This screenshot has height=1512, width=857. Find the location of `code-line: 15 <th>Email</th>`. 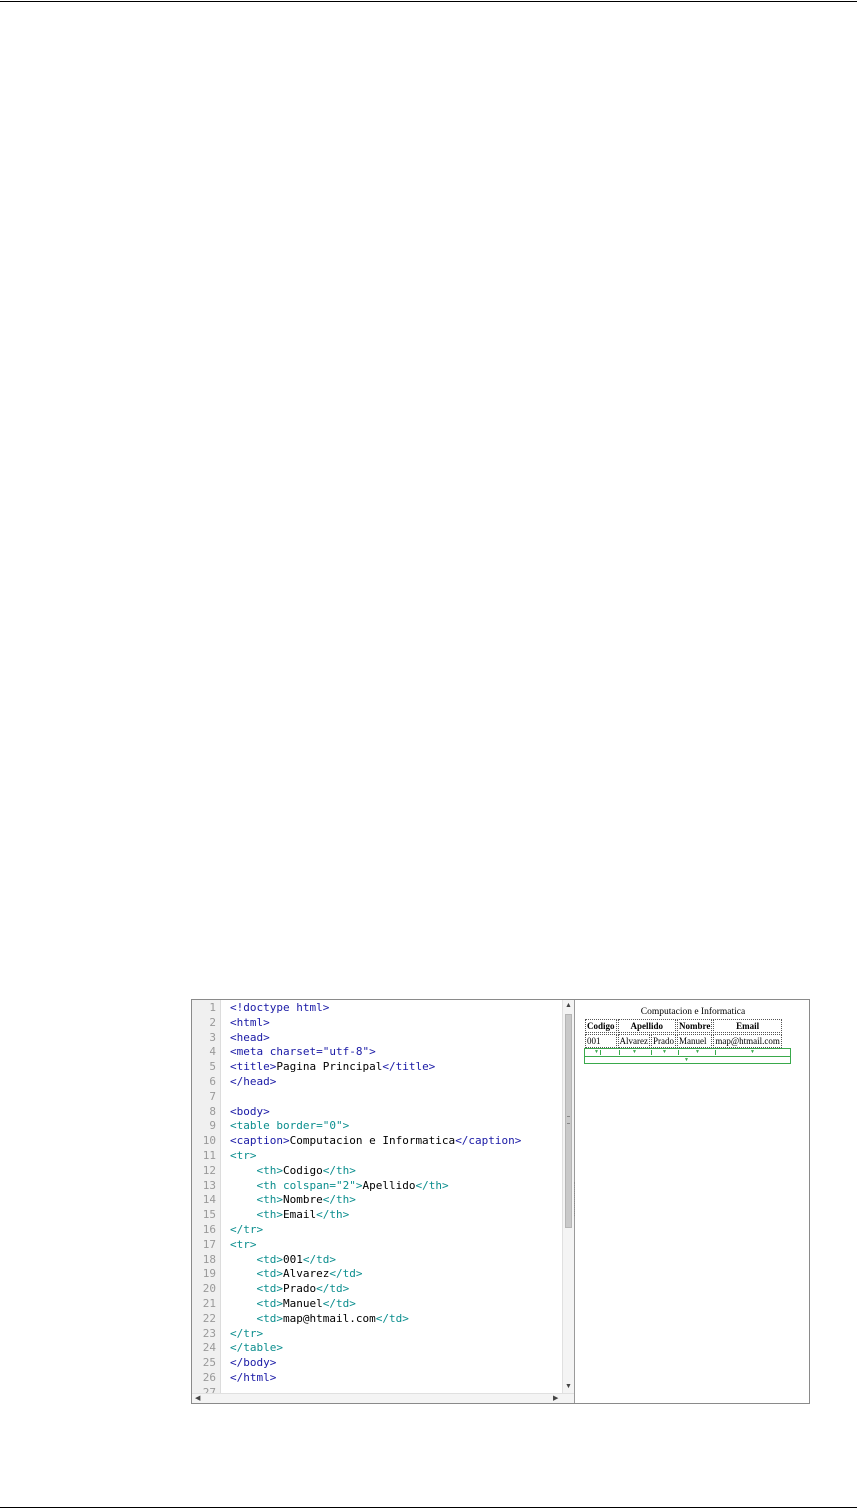

code-line: 15 <th>Email</th> is located at coordinates (377, 1215).